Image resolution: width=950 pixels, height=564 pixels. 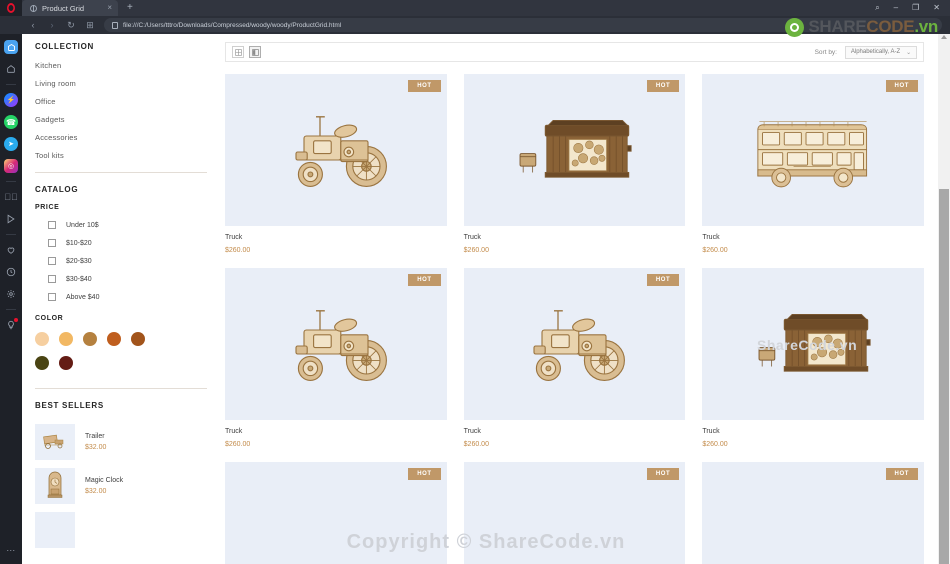 What do you see at coordinates (125, 279) in the screenshot?
I see `price-filter-30-40: $30-$40` at bounding box center [125, 279].